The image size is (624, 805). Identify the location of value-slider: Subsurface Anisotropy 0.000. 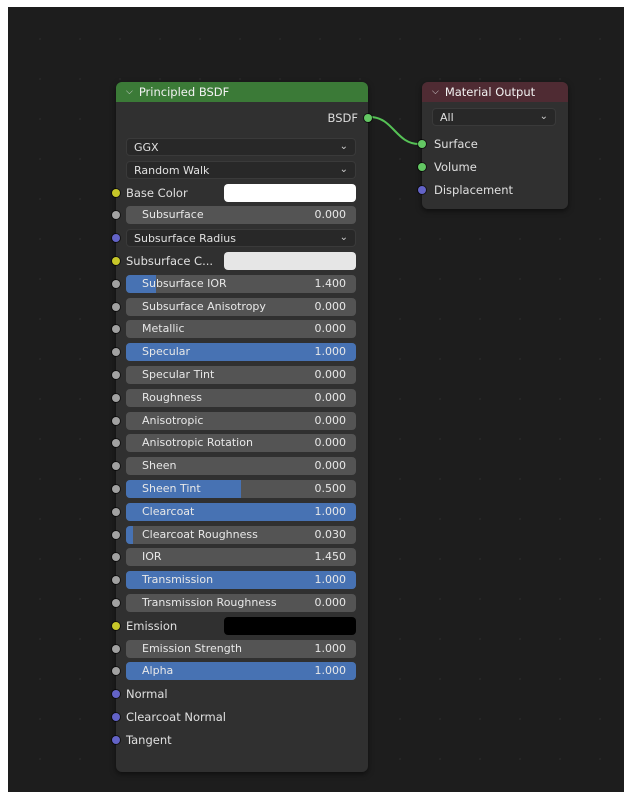
(241, 306).